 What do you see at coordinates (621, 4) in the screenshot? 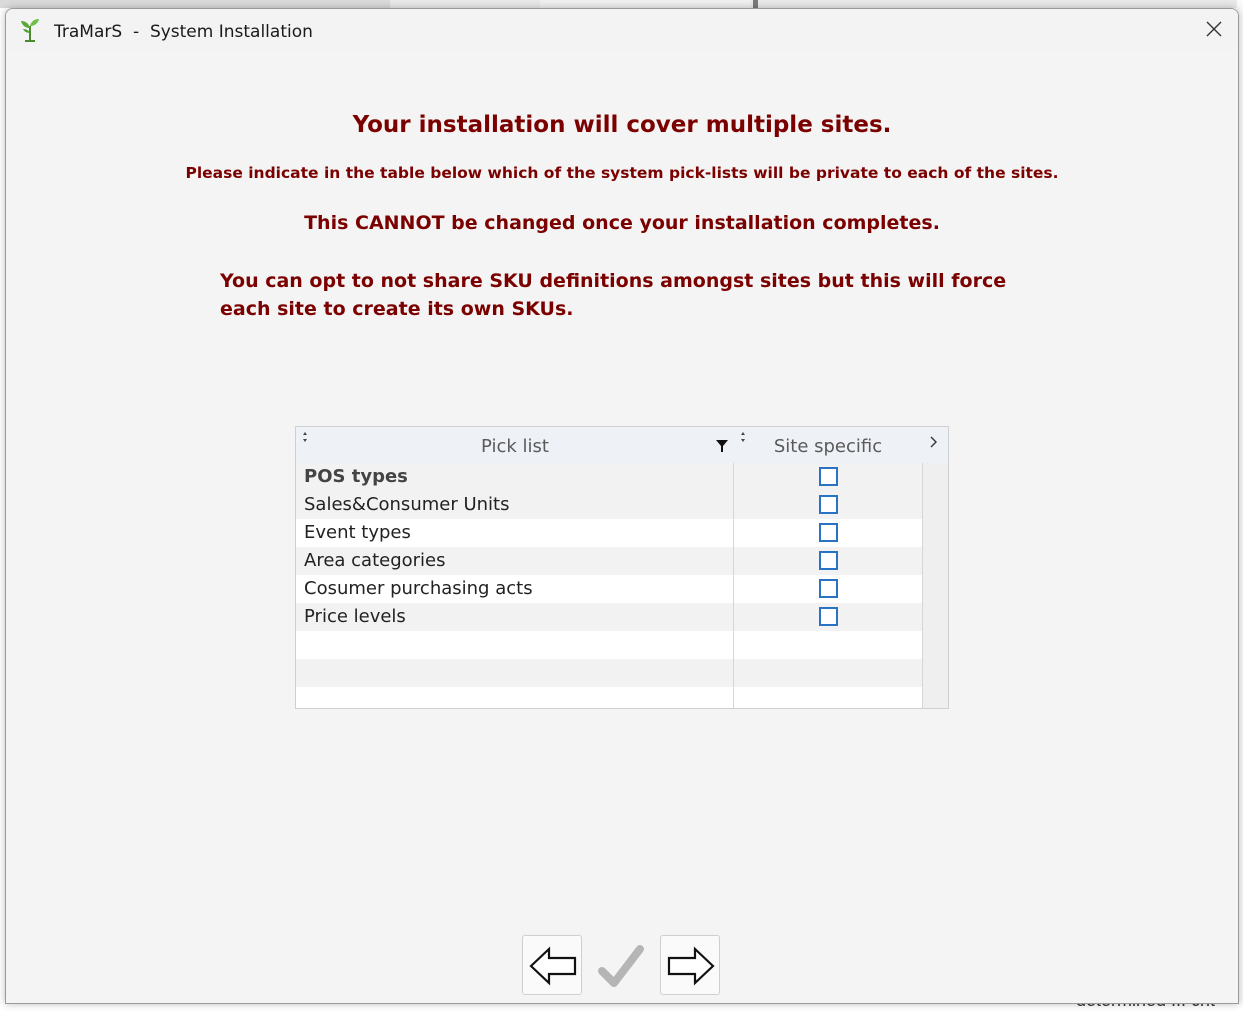
I see `background-tab-strip` at bounding box center [621, 4].